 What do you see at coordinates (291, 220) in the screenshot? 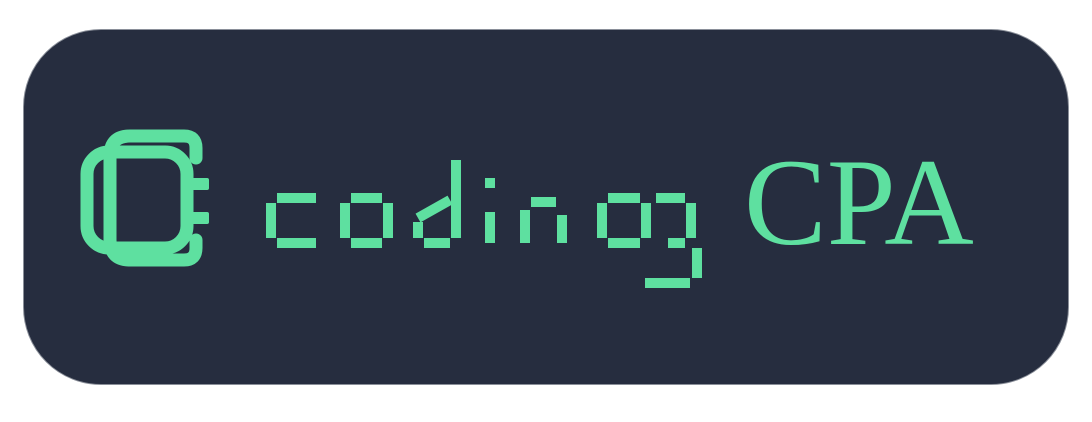
I see `letter-c` at bounding box center [291, 220].